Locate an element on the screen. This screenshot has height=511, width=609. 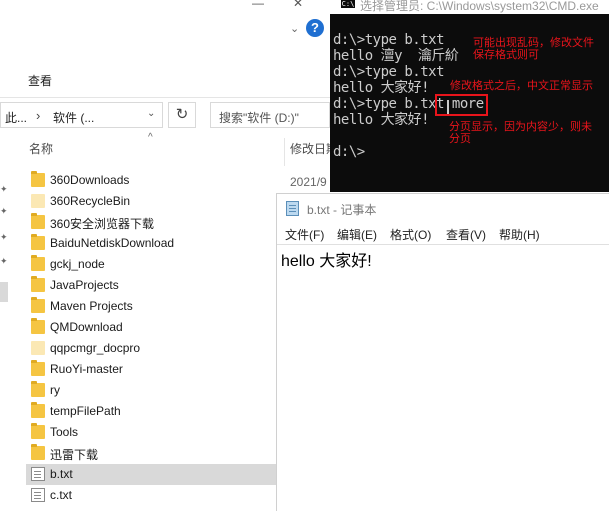
file-name: 360RecycleBin is located at coordinates (90, 201).